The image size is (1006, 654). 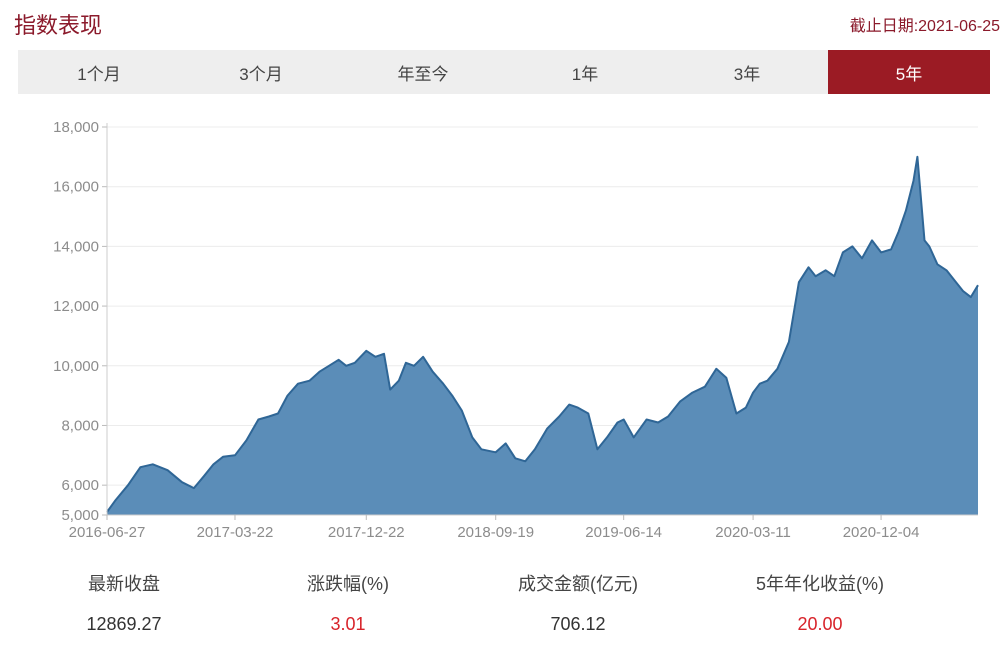 What do you see at coordinates (124, 602) in the screenshot?
I see `stat-latest-close: 最新收盘 12869.27` at bounding box center [124, 602].